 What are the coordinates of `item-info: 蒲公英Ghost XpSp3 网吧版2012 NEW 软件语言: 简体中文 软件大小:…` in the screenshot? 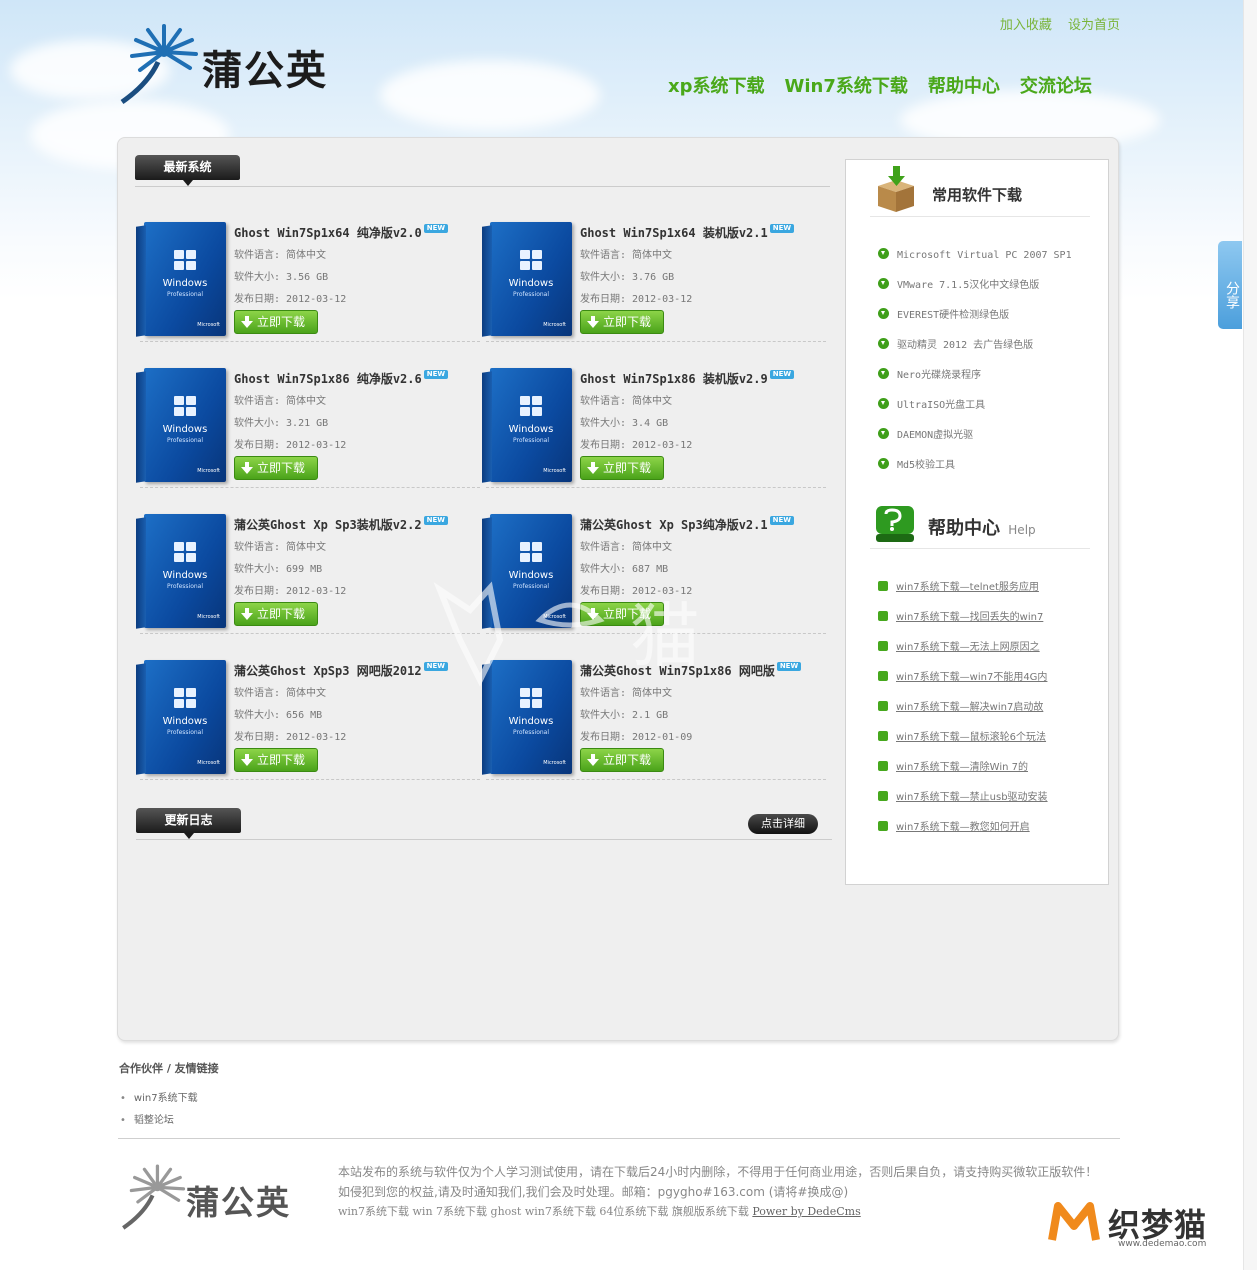 It's located at (341, 706).